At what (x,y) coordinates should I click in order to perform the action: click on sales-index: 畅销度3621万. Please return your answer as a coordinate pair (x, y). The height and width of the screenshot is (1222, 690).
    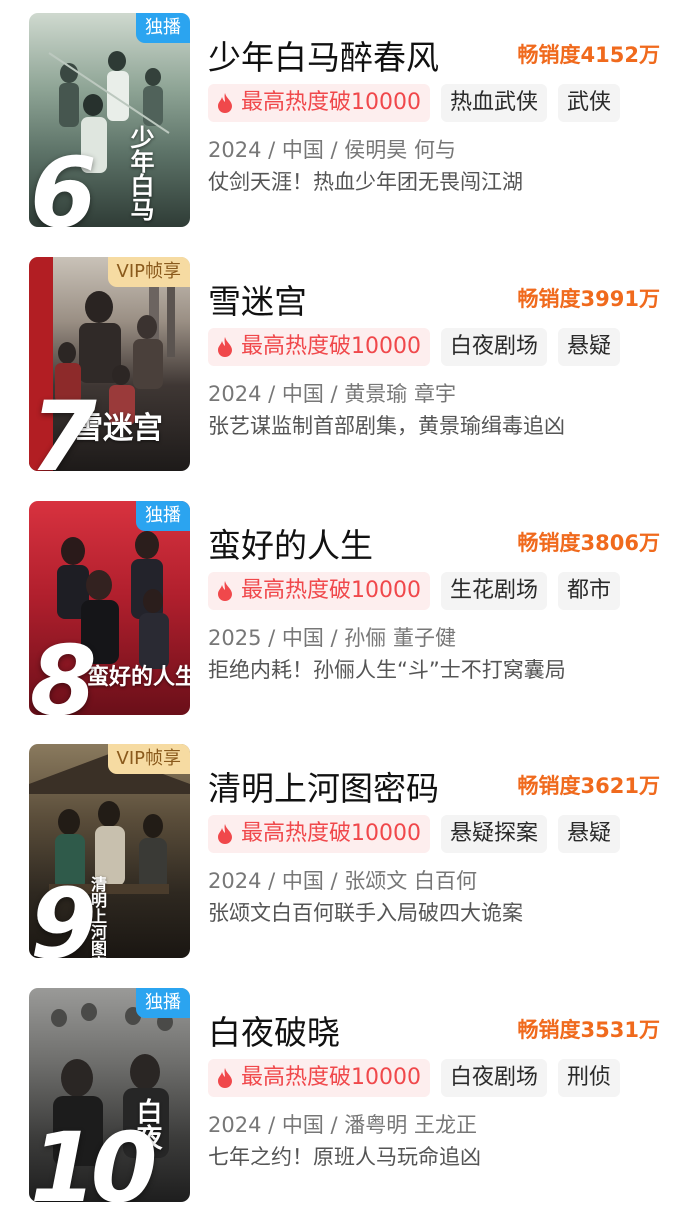
    Looking at the image, I should click on (588, 786).